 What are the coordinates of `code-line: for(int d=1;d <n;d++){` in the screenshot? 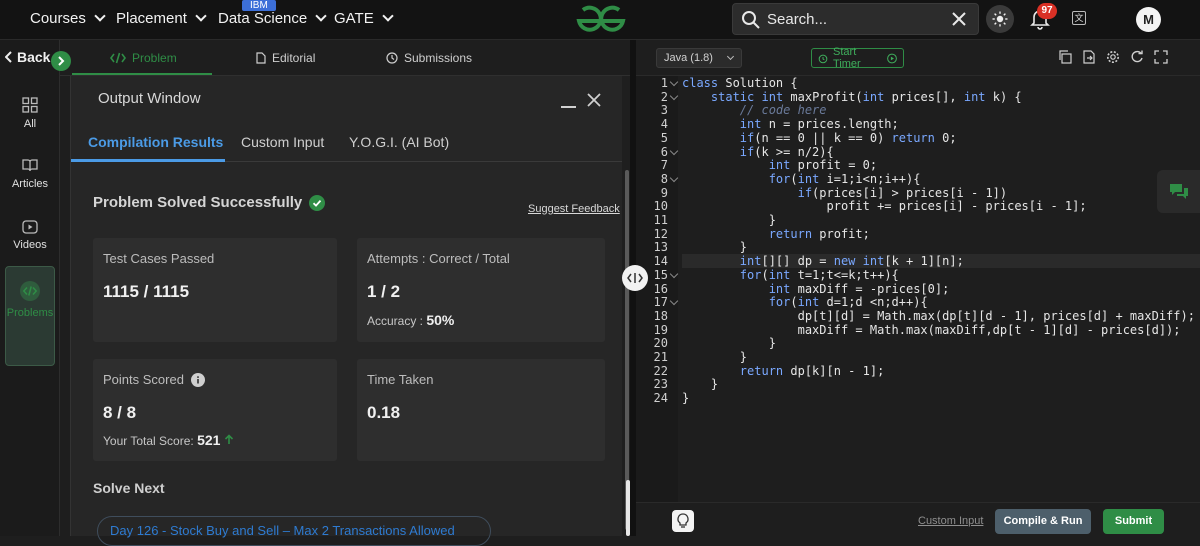 It's located at (805, 302).